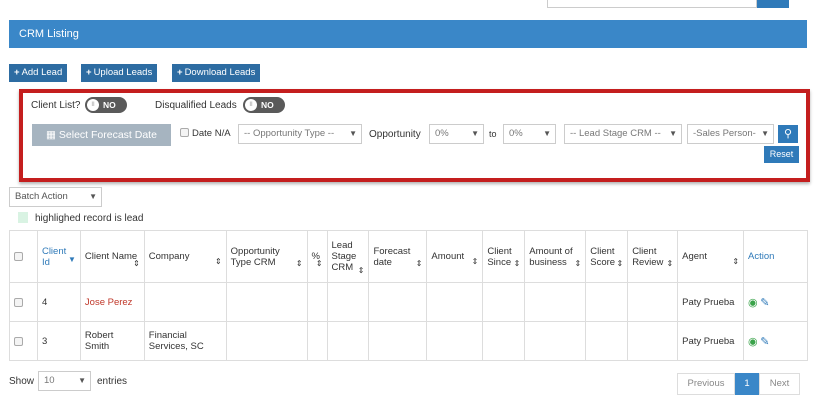 This screenshot has height=401, width=821. What do you see at coordinates (607, 256) in the screenshot?
I see `column-header: Client Score ⇕` at bounding box center [607, 256].